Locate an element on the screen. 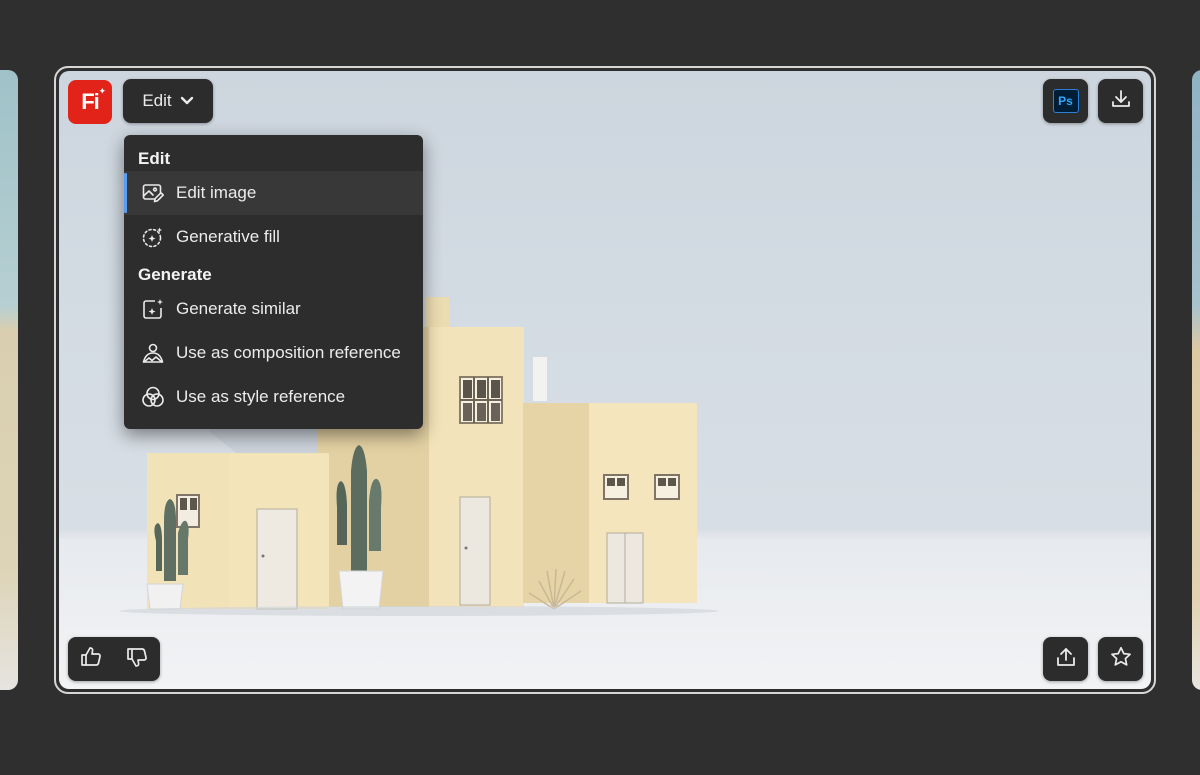  menu-item-generative-fill: Generative fill is located at coordinates (273, 237).